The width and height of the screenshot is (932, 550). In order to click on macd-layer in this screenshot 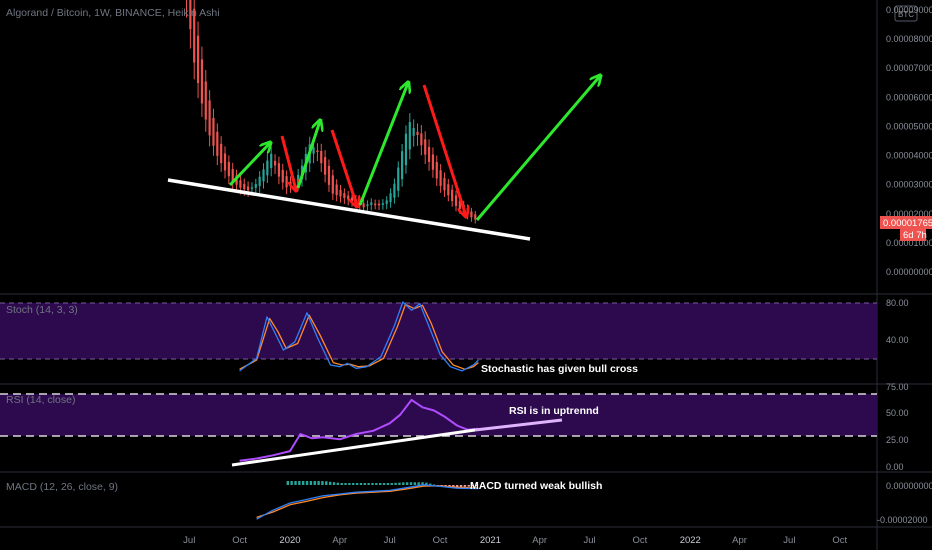, I will do `click(367, 500)`.